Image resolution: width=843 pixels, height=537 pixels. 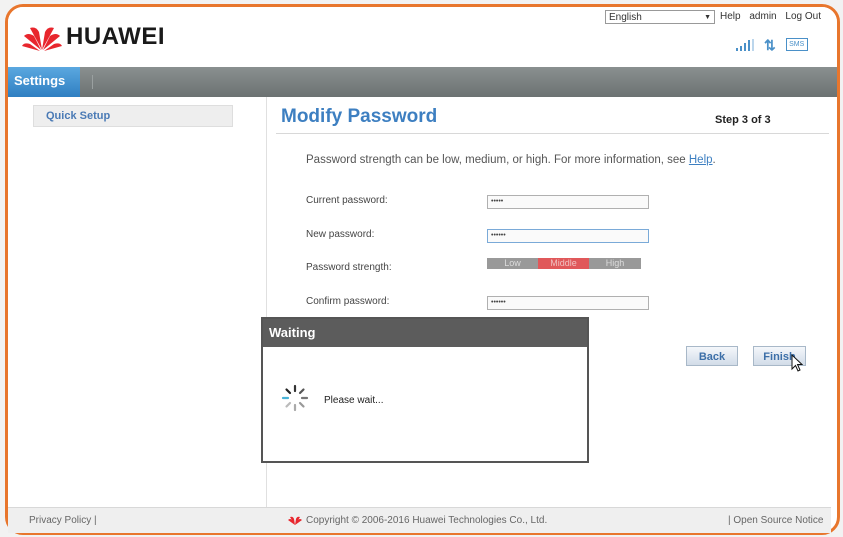 I want to click on language-value: English, so click(x=625, y=17).